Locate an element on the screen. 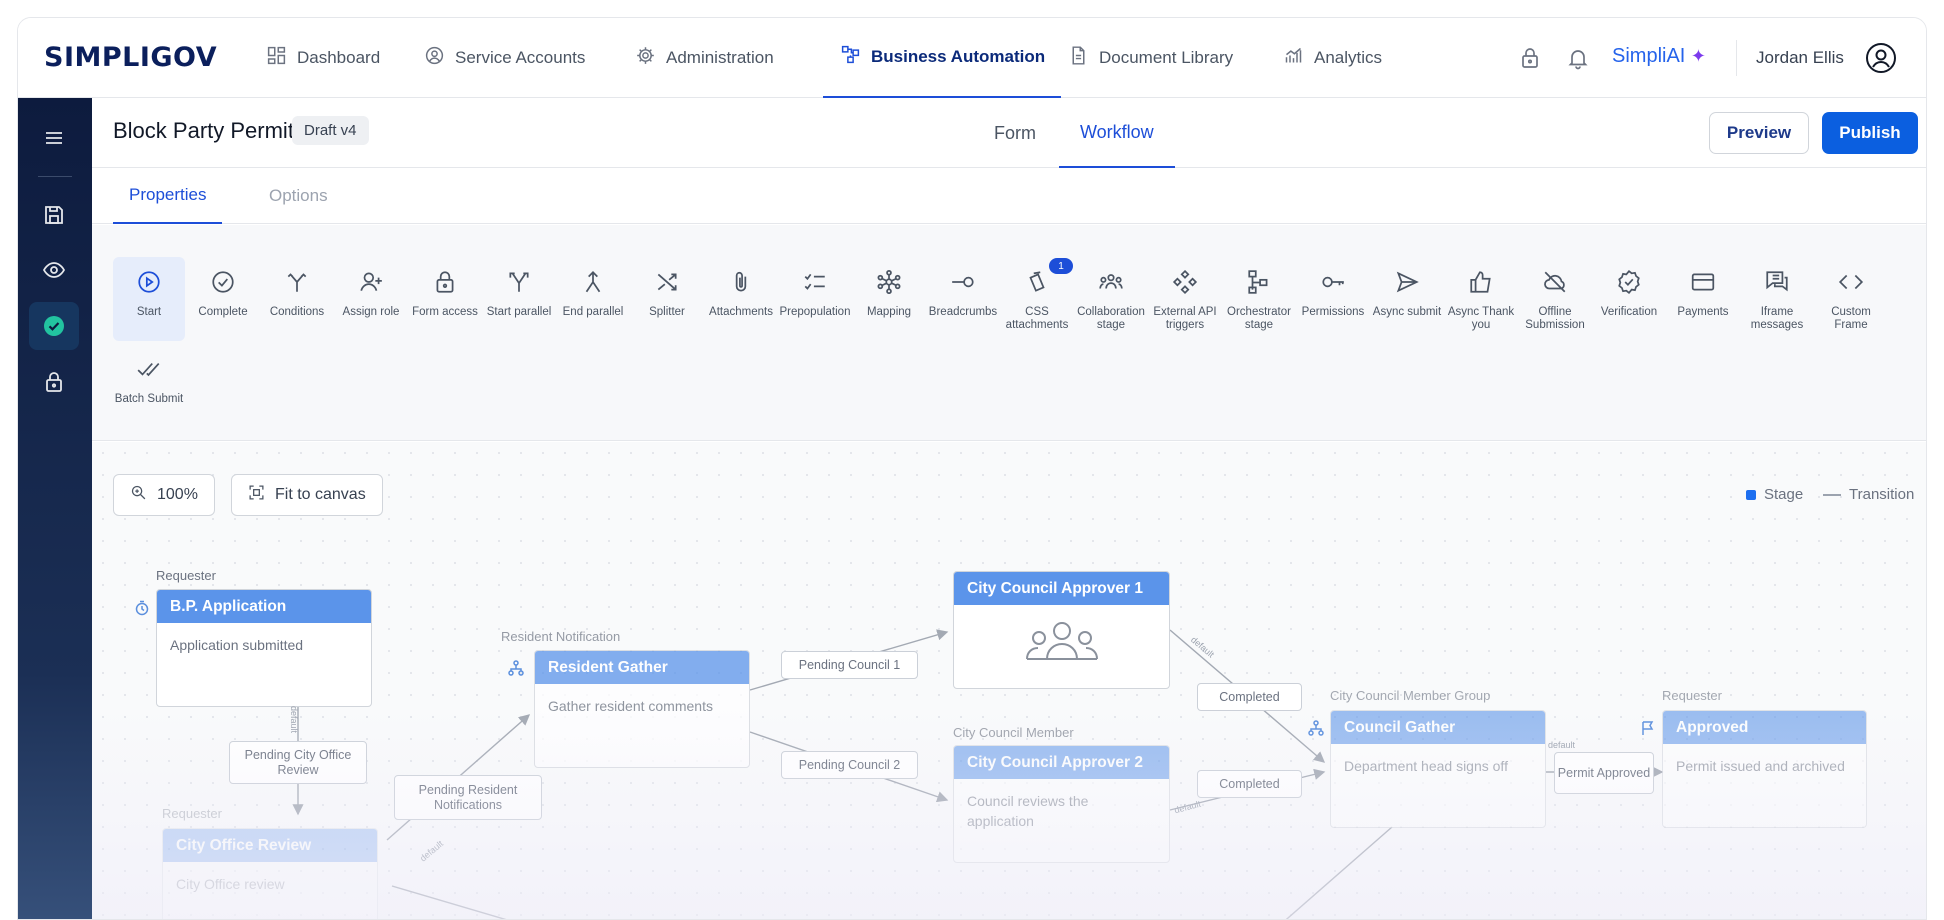  tool-custom-frame: Custom Frame is located at coordinates (1851, 299).